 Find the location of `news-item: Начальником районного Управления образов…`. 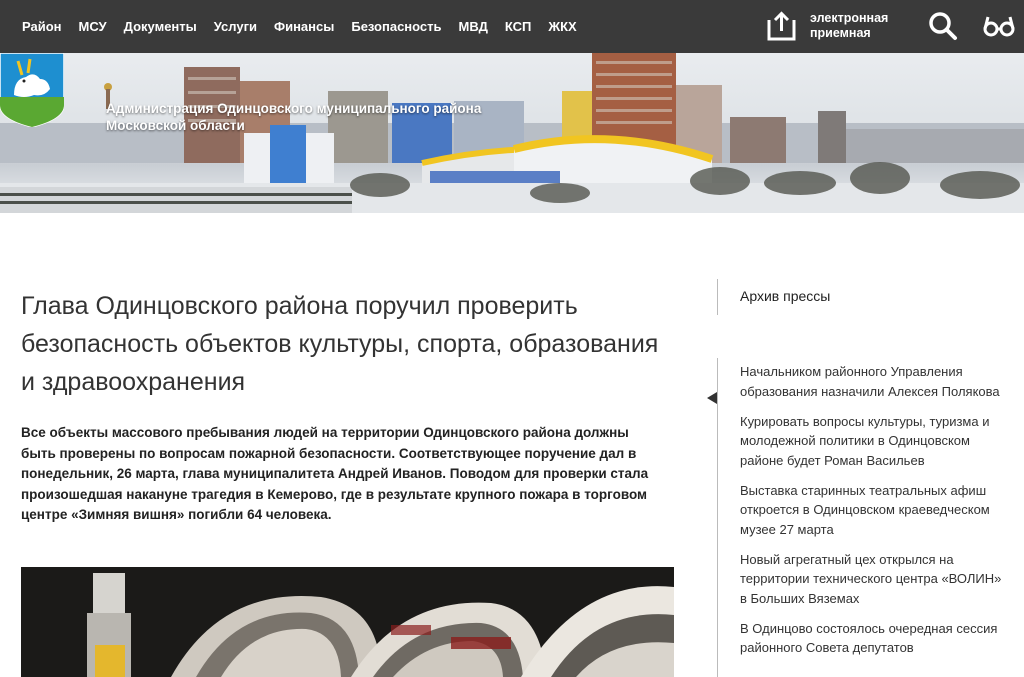

news-item: Начальником районного Управления образов… is located at coordinates (875, 381).